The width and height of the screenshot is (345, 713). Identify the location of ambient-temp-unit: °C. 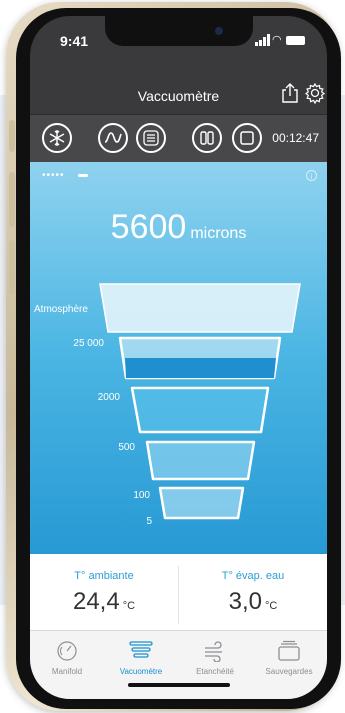
(129, 606).